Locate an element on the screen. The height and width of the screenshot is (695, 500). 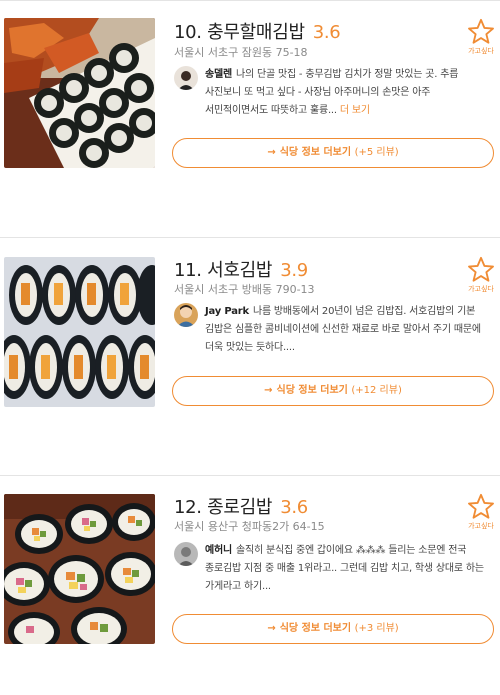
restaurant-info-button: → 식당 정보 더보기 (+3 리뷰) is located at coordinates (333, 629).